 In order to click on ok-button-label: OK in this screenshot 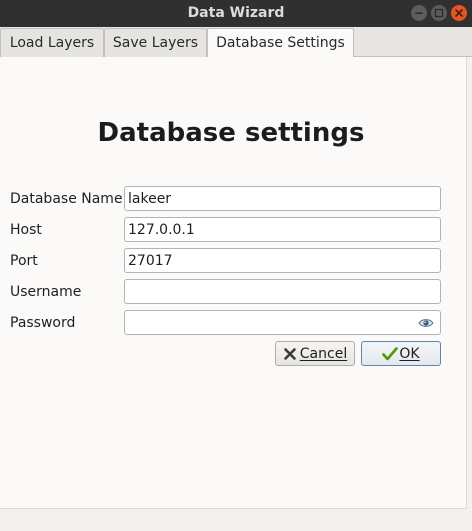, I will do `click(409, 353)`.